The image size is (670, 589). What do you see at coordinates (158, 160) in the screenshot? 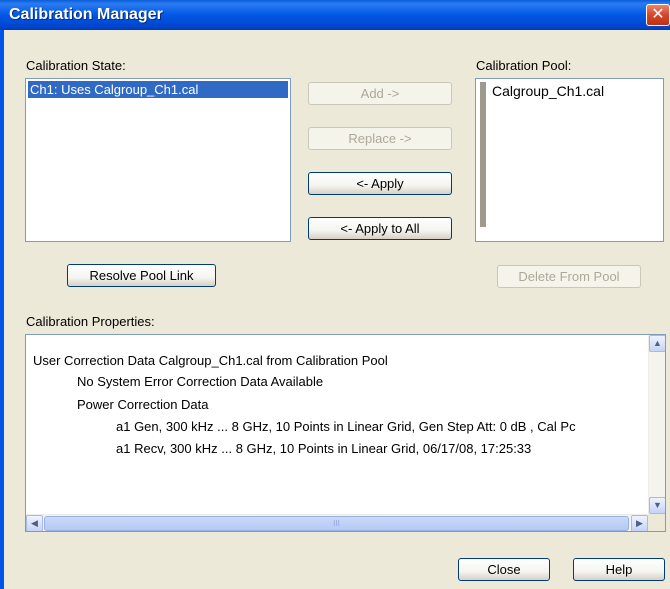
I see `calibration-state-list: Ch1: Uses Calgroup_Ch1.cal` at bounding box center [158, 160].